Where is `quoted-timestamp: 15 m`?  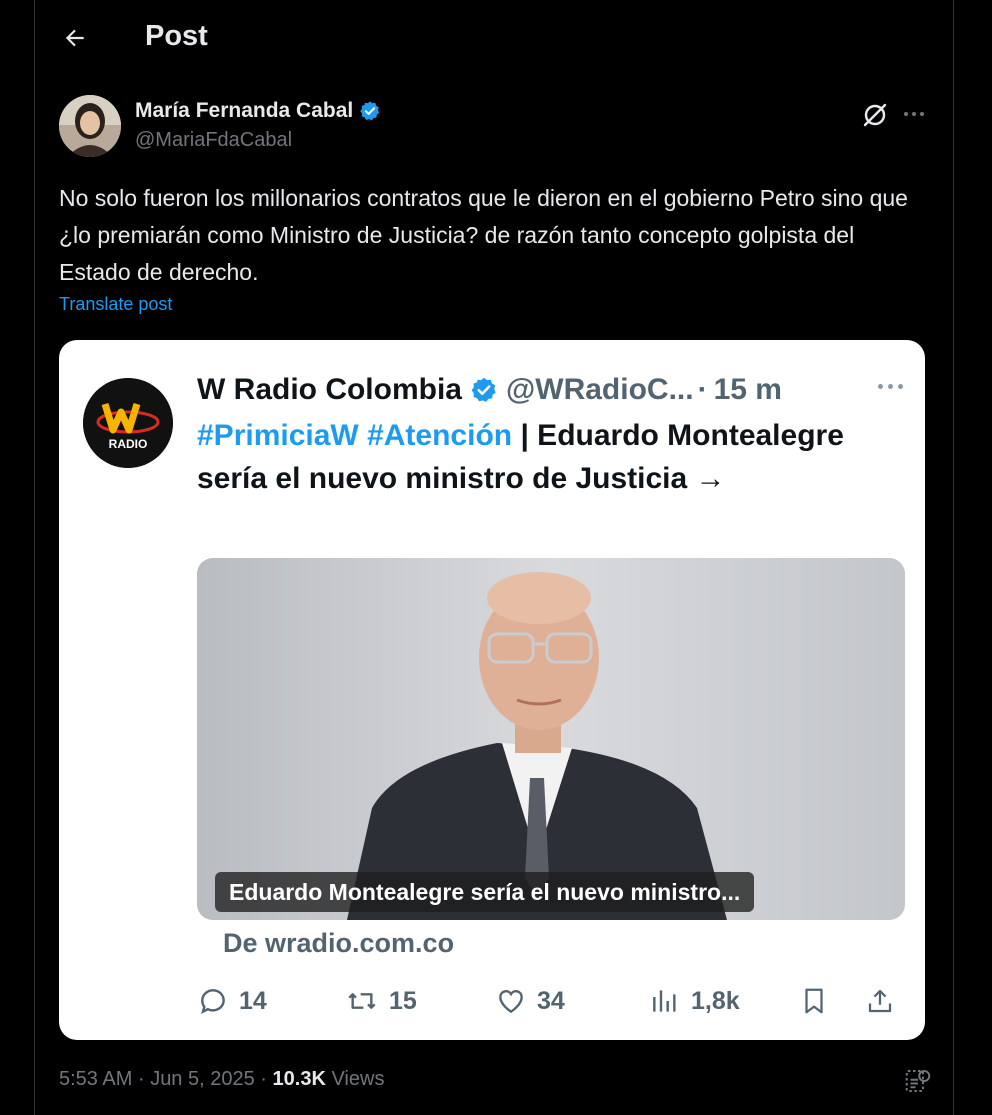 quoted-timestamp: 15 m is located at coordinates (748, 390).